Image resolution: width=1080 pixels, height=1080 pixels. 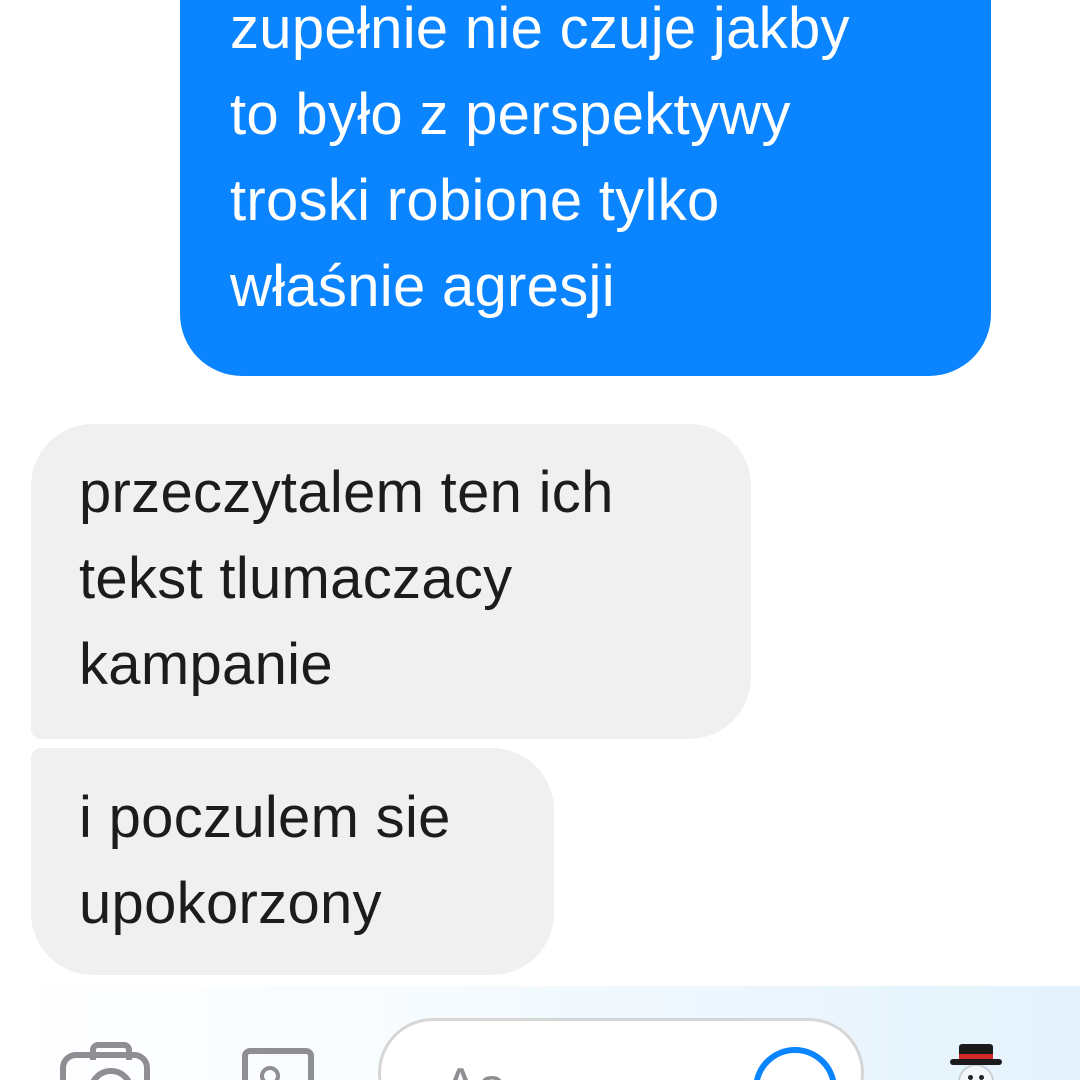 What do you see at coordinates (296, 578) in the screenshot?
I see `message-line: tekst tlumaczacy` at bounding box center [296, 578].